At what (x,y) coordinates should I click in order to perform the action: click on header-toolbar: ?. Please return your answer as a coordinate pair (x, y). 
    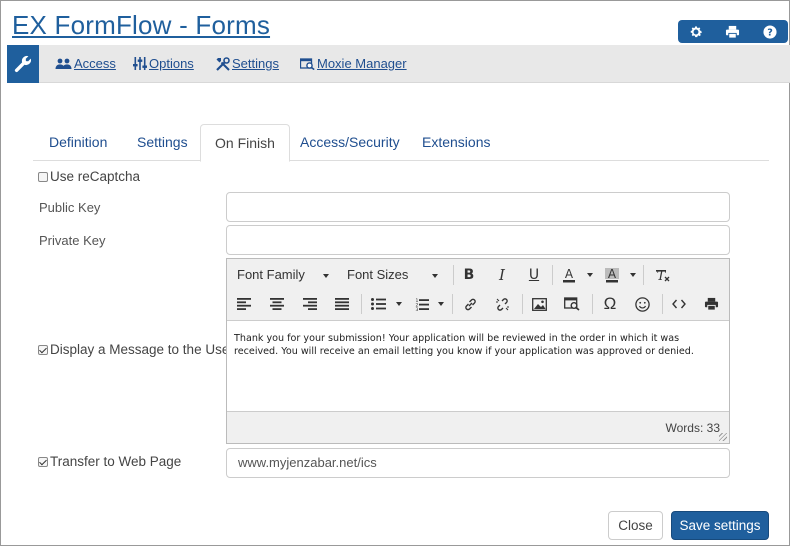
    Looking at the image, I should click on (733, 31).